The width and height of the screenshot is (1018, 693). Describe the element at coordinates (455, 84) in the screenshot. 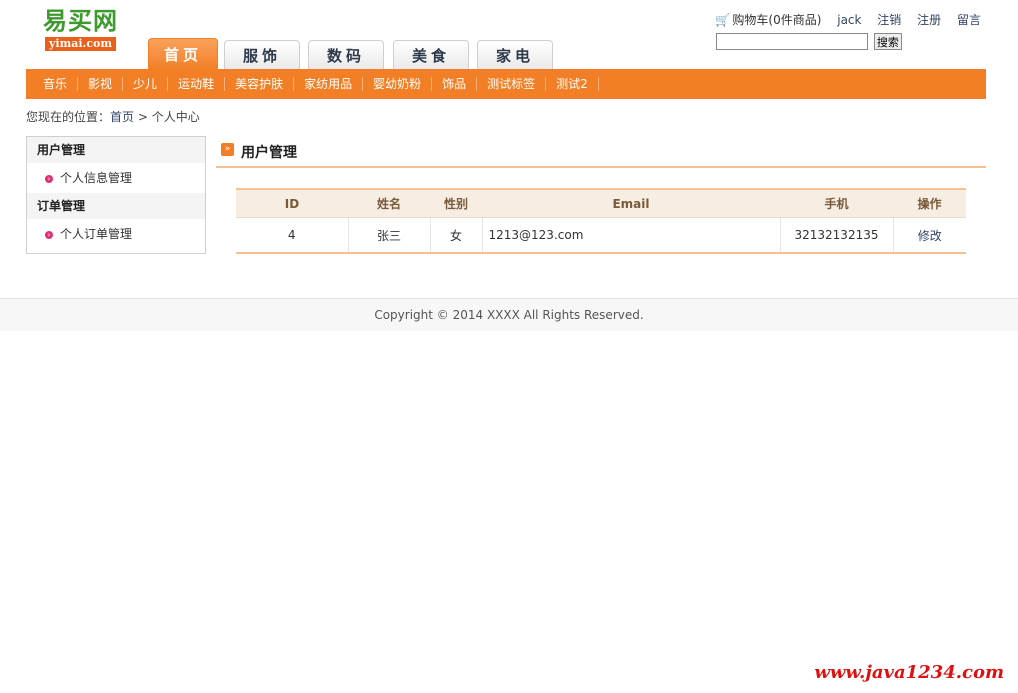

I see `category-item-accessories: 饰品` at that location.